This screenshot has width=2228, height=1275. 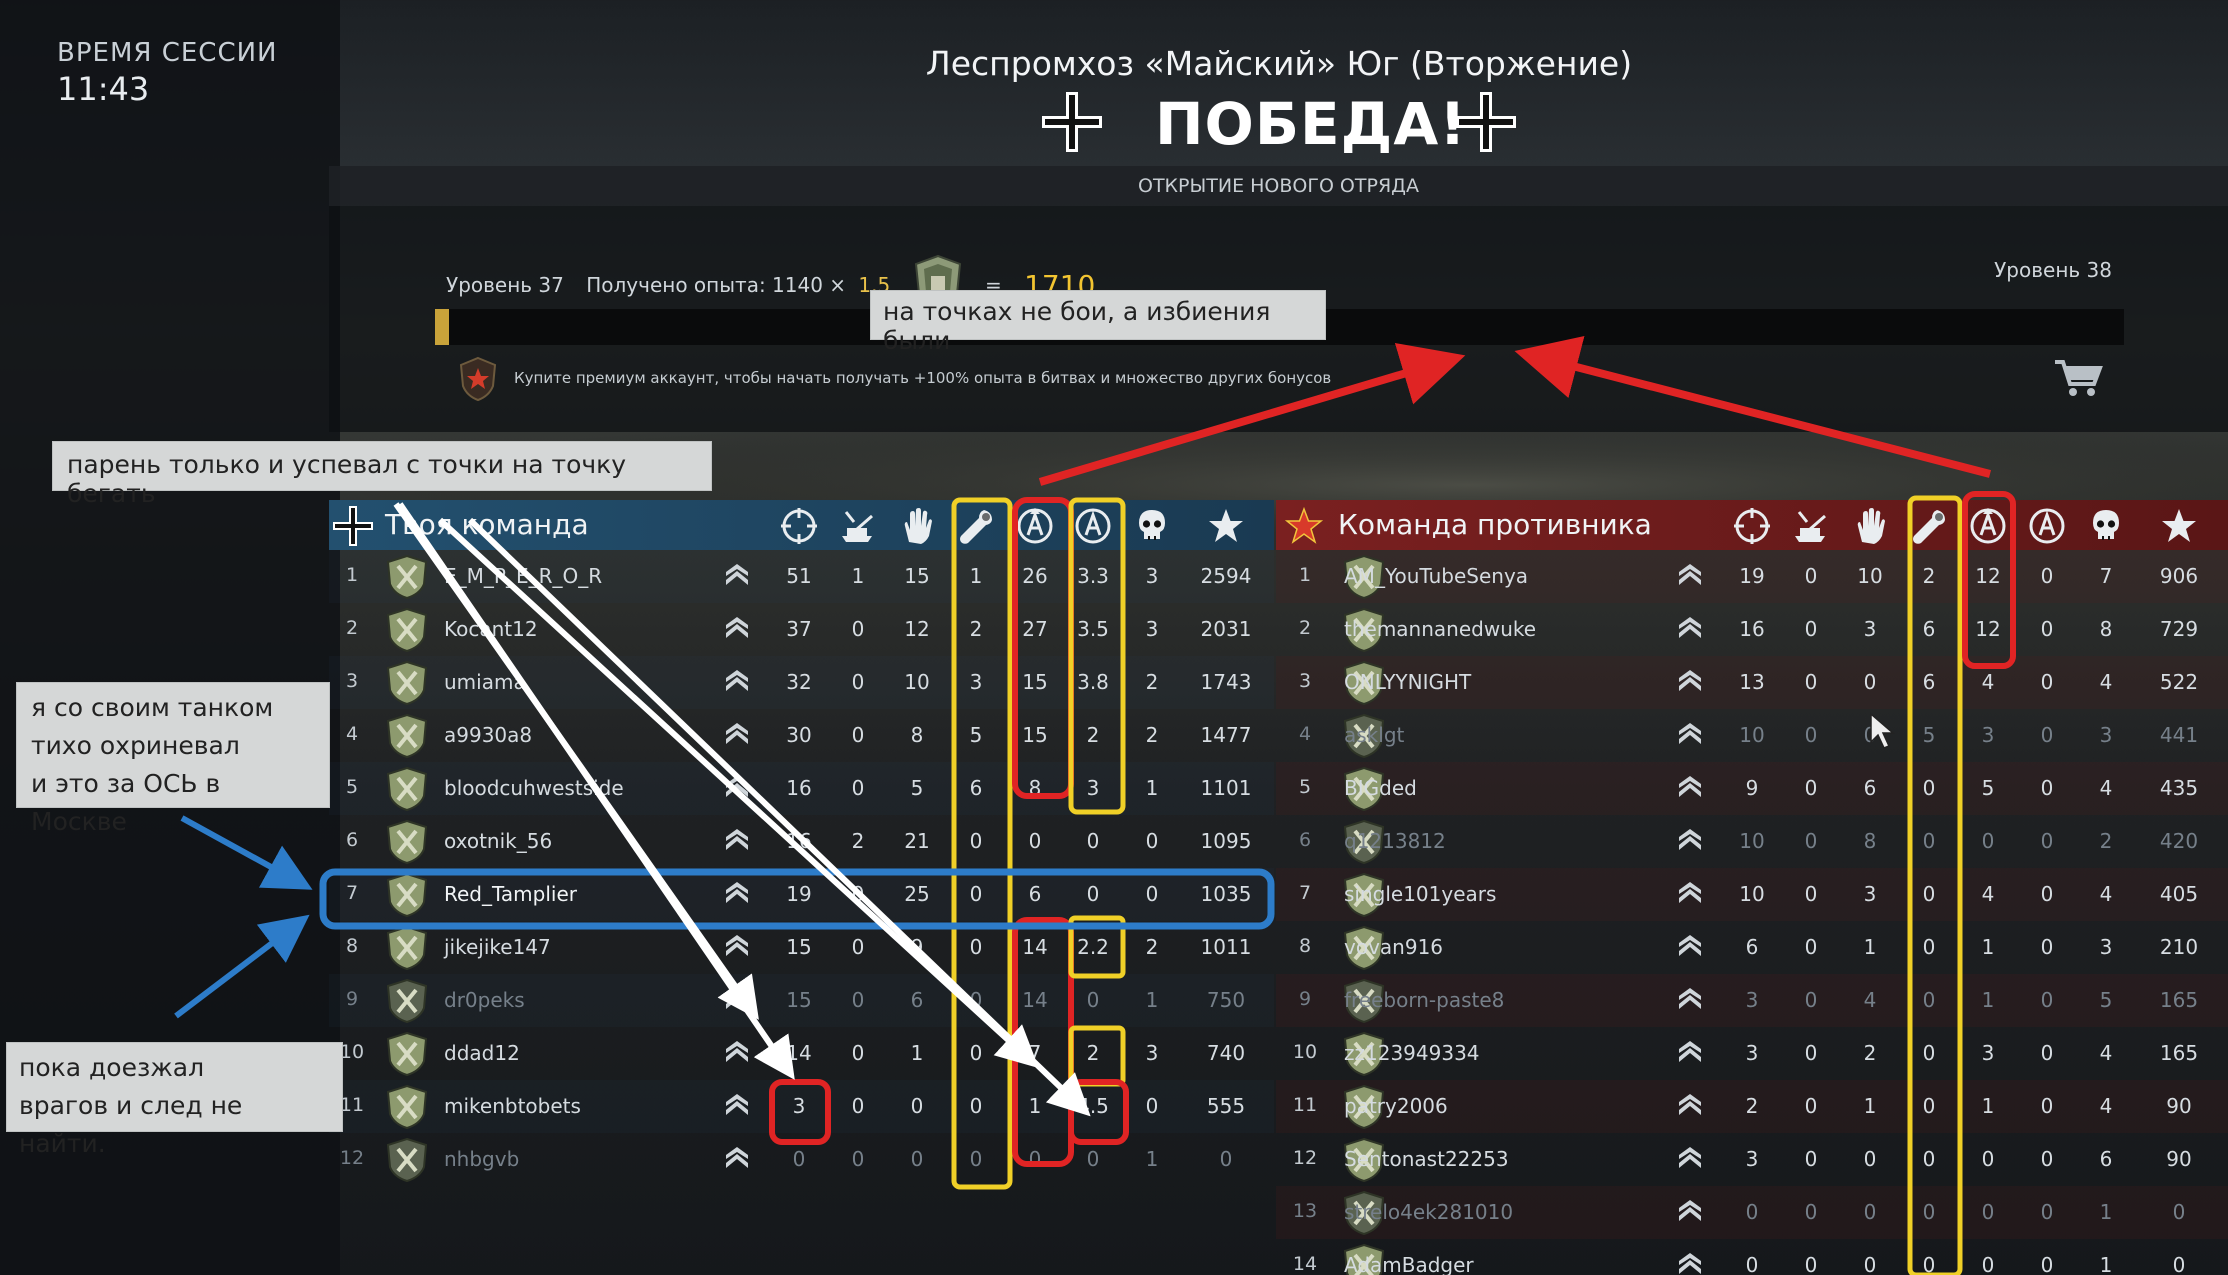 I want to click on player-name: ONLYYNIGHT, so click(x=1407, y=682).